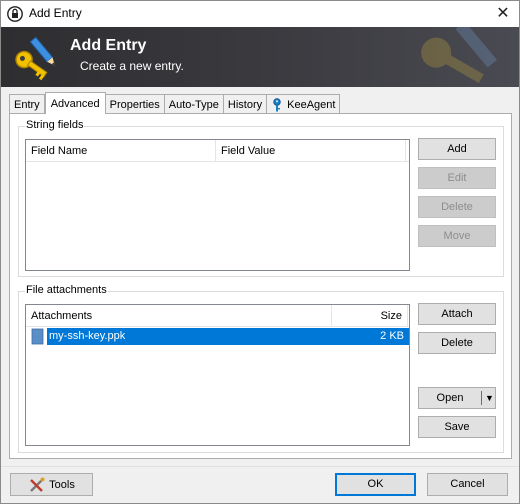 The width and height of the screenshot is (520, 504). I want to click on file-icon, so click(37, 336).